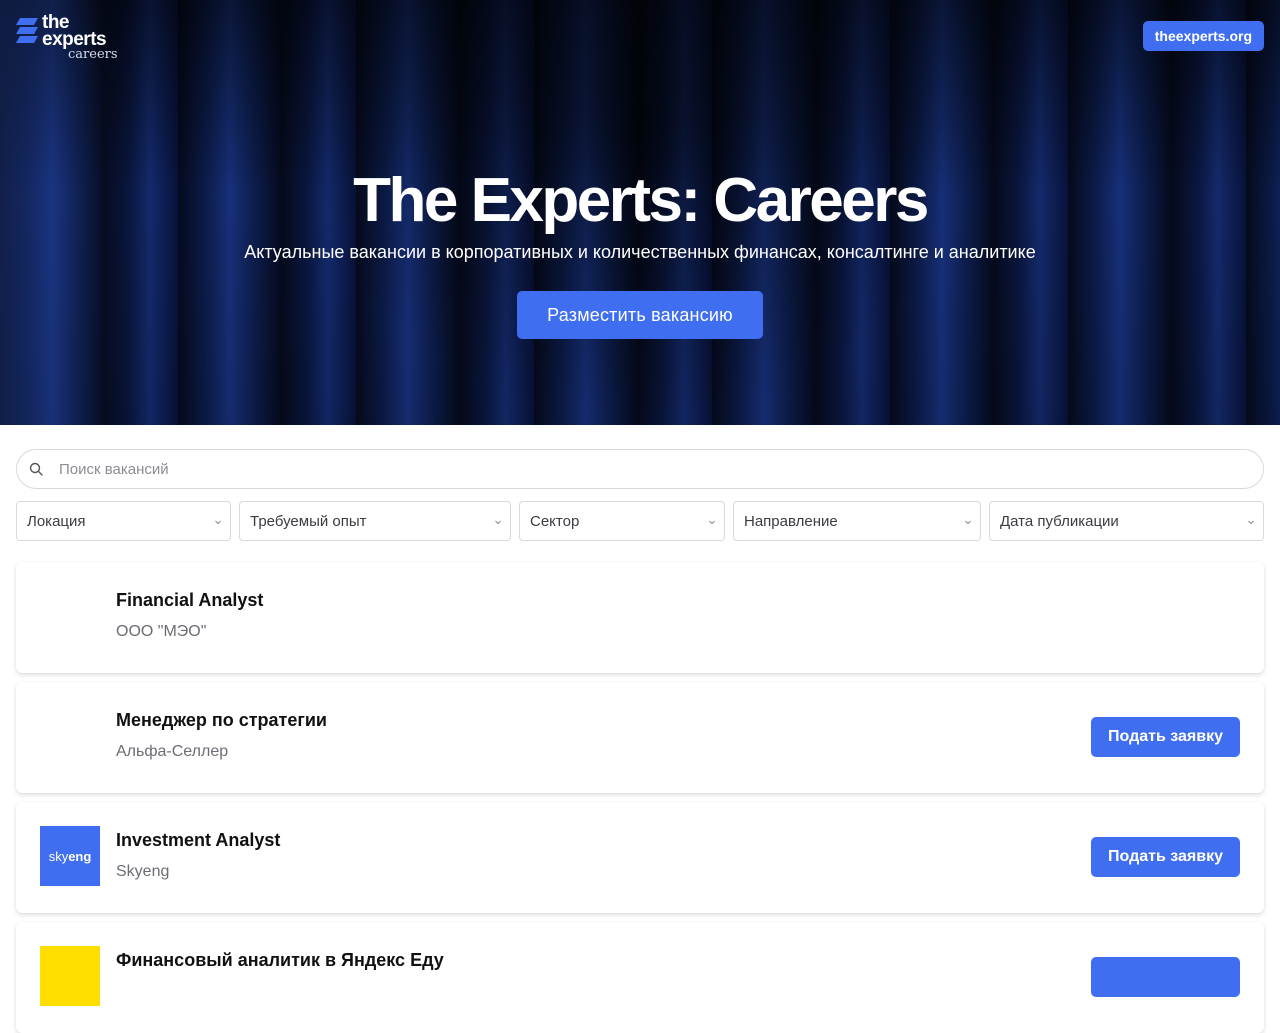  What do you see at coordinates (640, 617) in the screenshot?
I see `job-card: Financial Analyst ООО "МЭО"` at bounding box center [640, 617].